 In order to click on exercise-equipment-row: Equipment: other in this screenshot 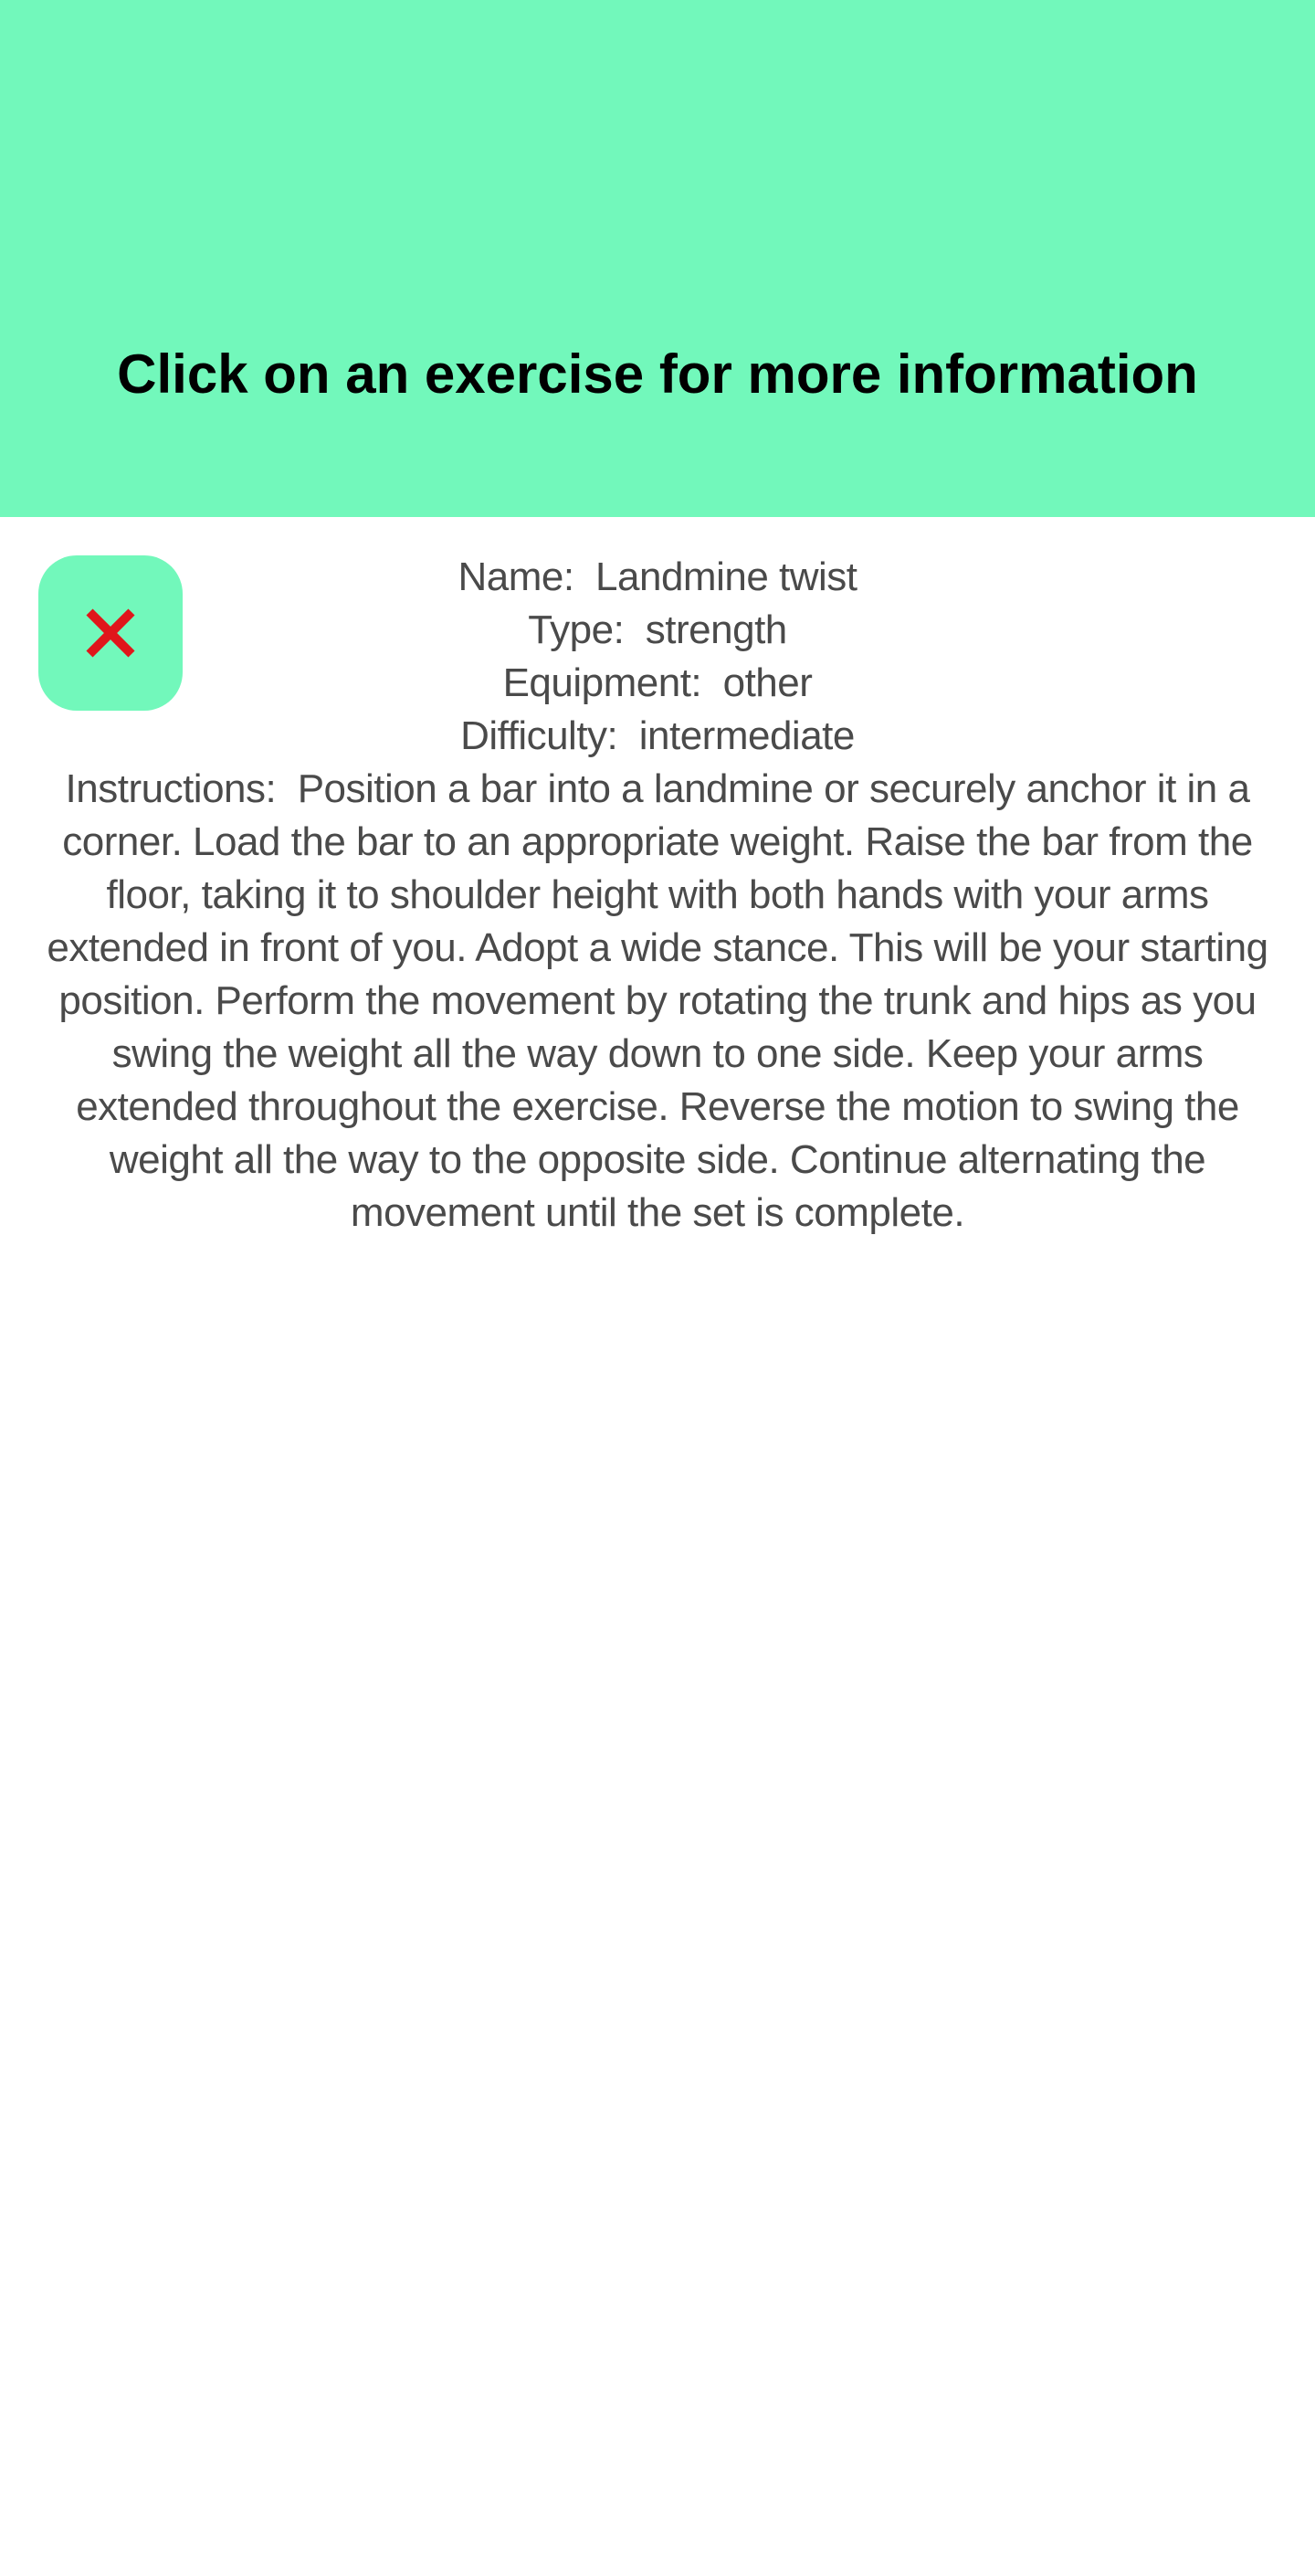, I will do `click(657, 683)`.